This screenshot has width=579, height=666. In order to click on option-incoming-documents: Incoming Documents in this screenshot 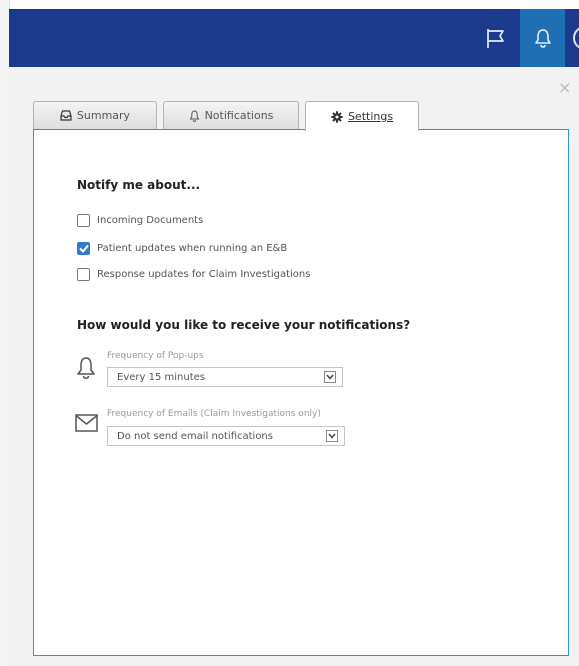, I will do `click(140, 220)`.